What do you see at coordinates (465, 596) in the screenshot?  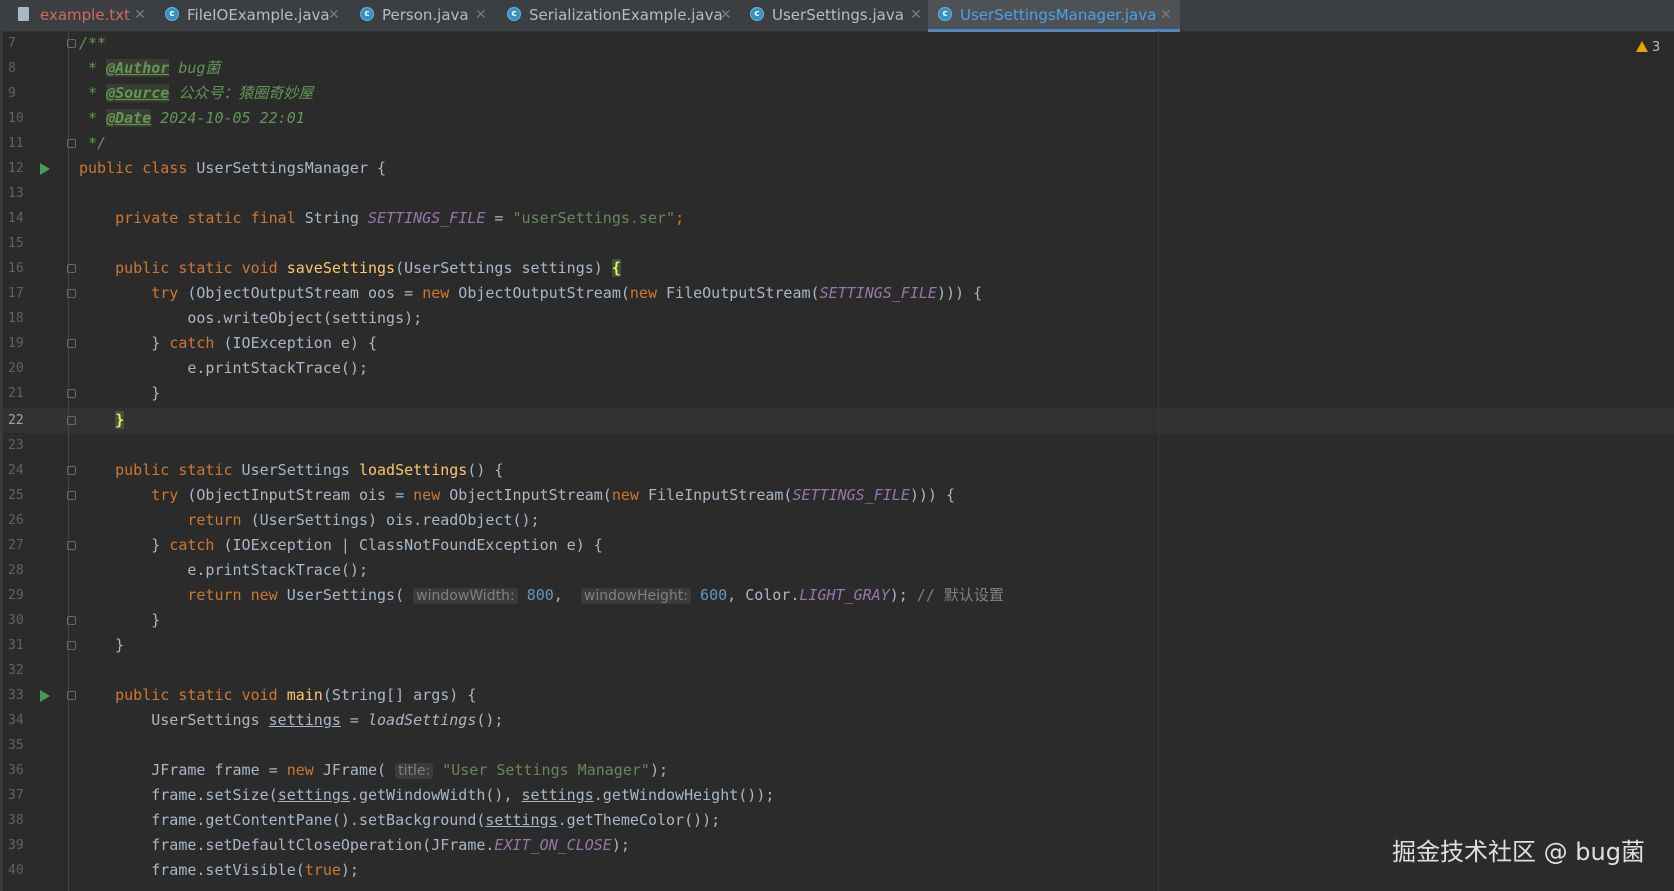 I see `parameter-hint: windowWidth:` at bounding box center [465, 596].